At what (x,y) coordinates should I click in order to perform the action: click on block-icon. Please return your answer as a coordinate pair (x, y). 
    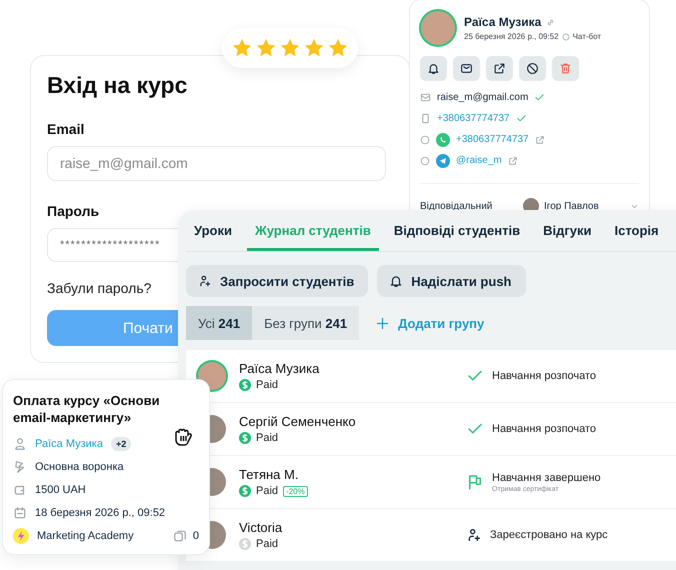
    Looking at the image, I should click on (532, 68).